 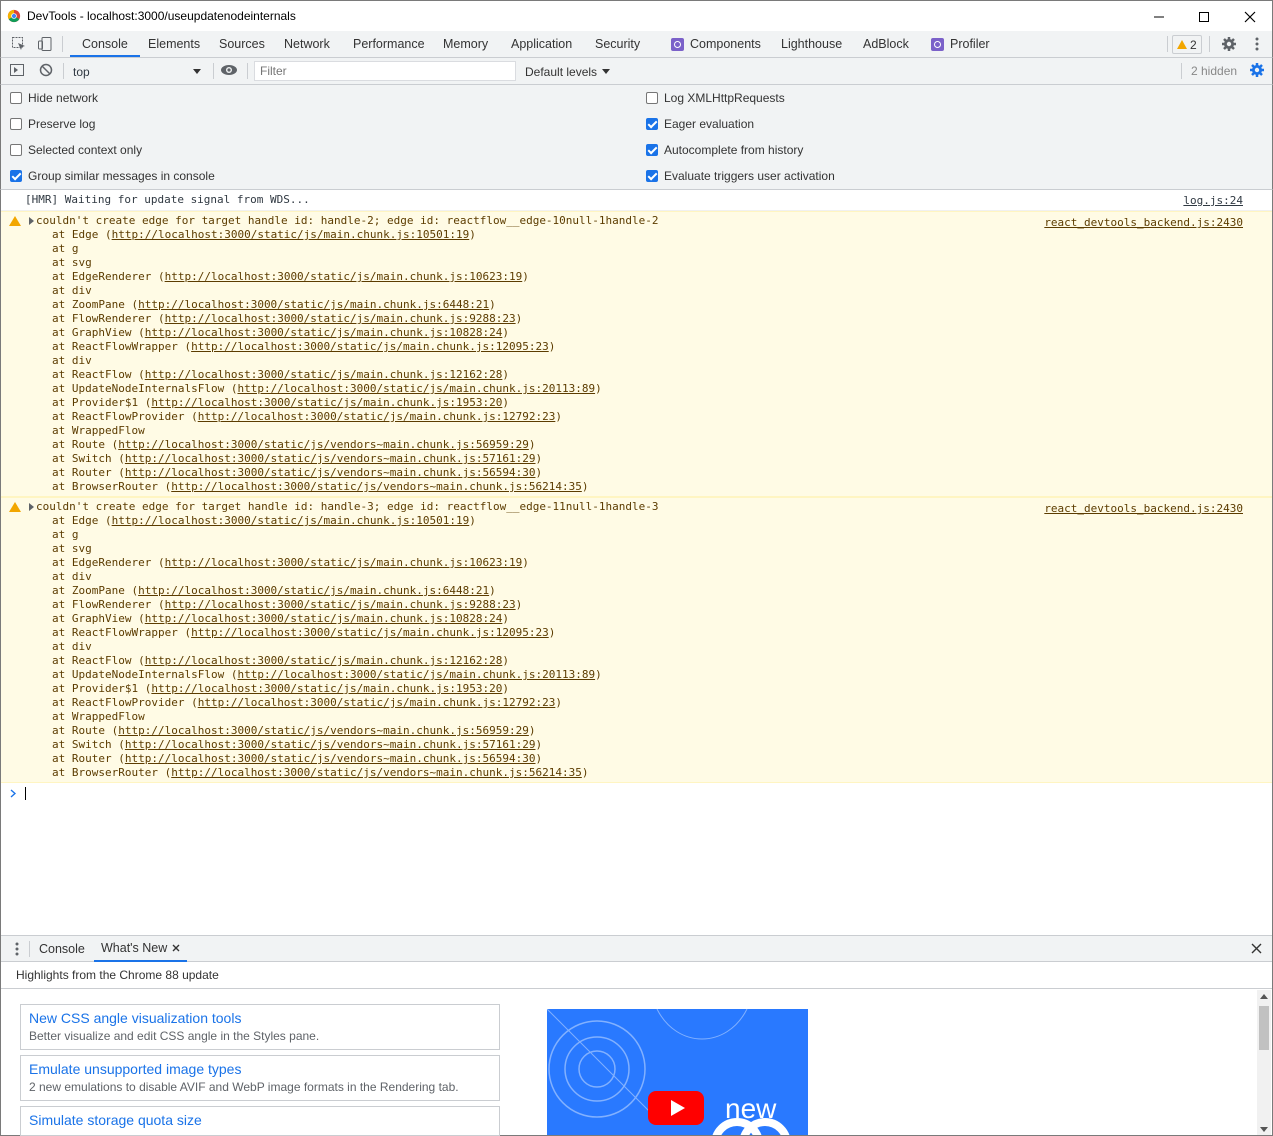 I want to click on tab-application: Application, so click(x=541, y=44).